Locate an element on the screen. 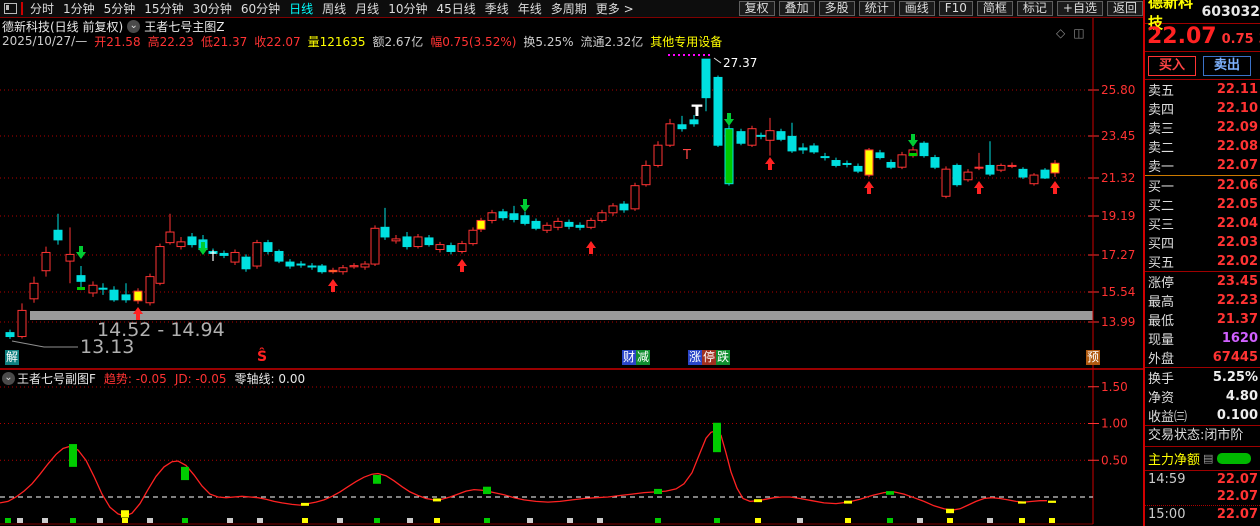 The width and height of the screenshot is (1260, 526). stat-row-value: 67445 is located at coordinates (1235, 357).